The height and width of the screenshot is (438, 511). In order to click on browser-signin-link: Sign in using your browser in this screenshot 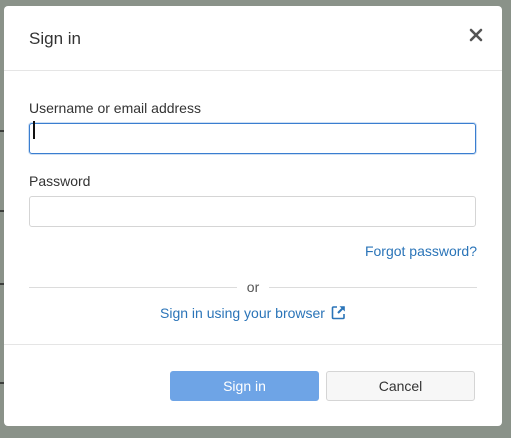, I will do `click(253, 313)`.